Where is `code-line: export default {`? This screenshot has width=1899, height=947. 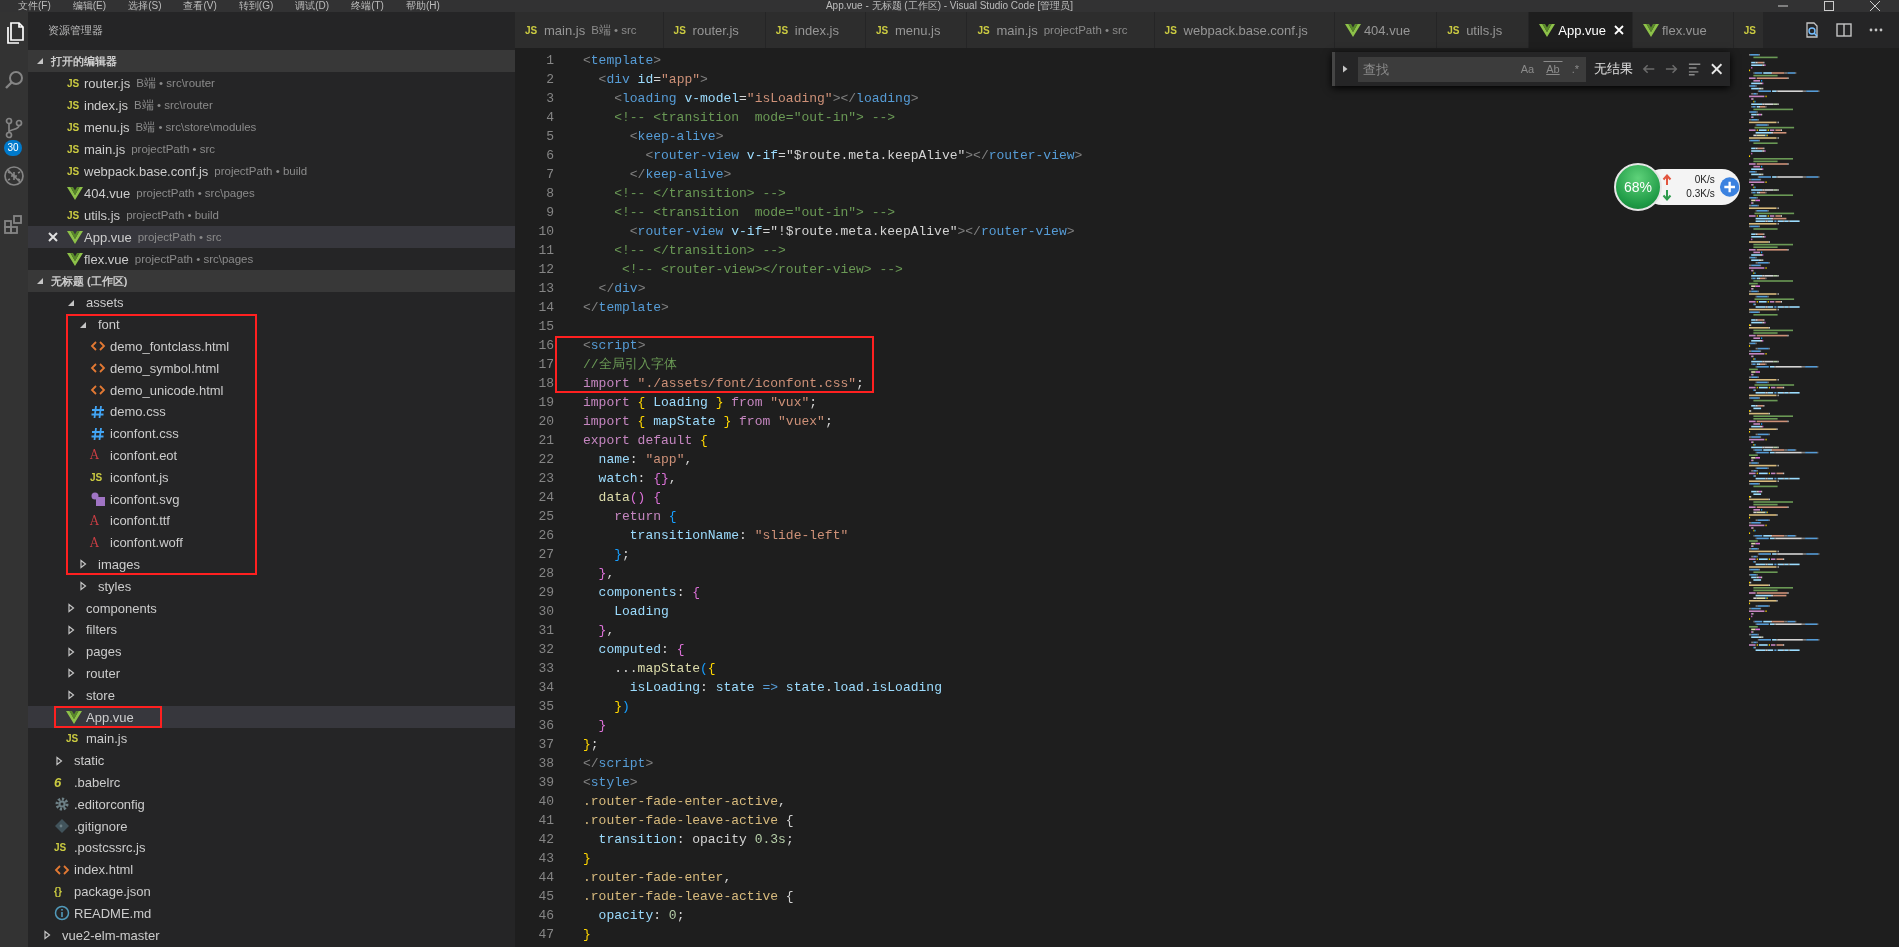
code-line: export default { is located at coordinates (645, 441).